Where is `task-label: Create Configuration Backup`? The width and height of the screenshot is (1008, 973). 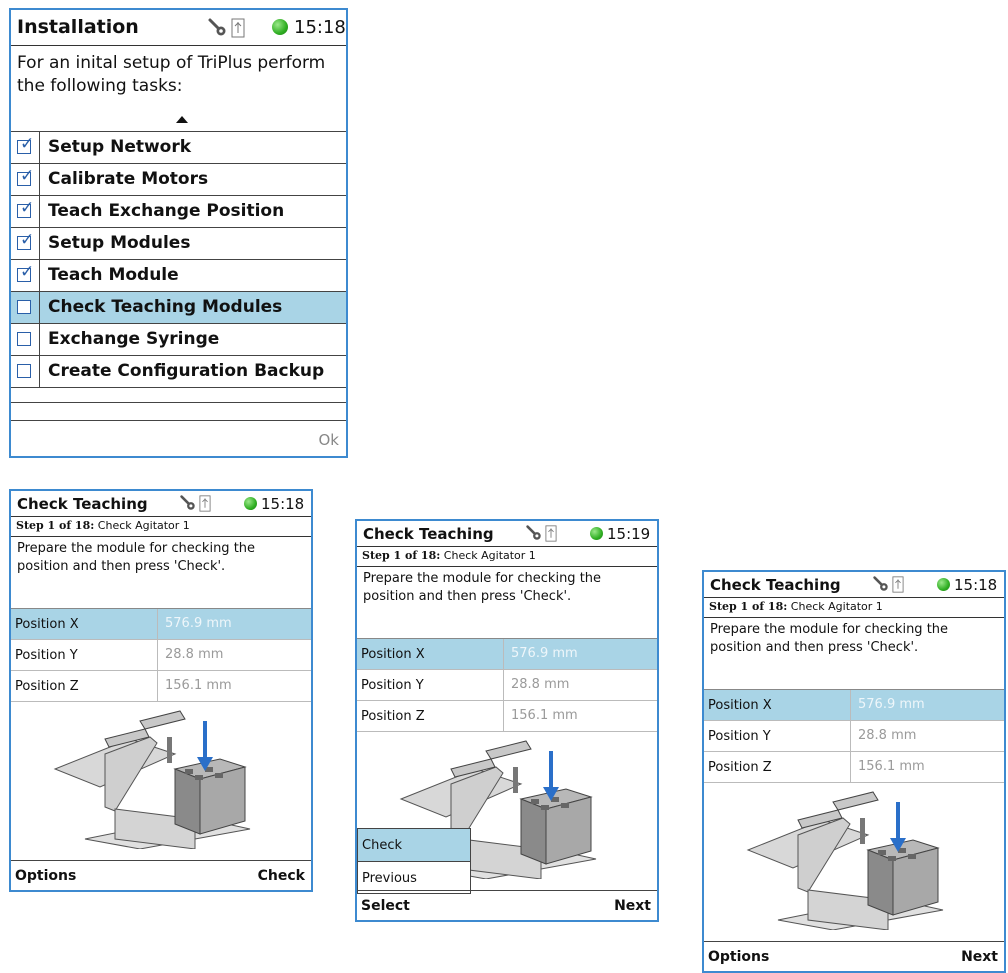 task-label: Create Configuration Backup is located at coordinates (186, 371).